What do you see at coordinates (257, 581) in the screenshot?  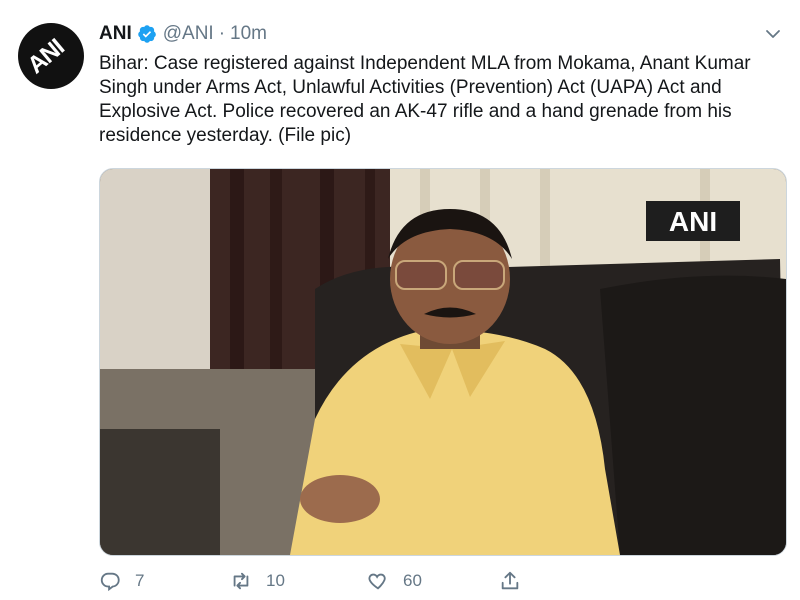 I see `retweet-button: 10` at bounding box center [257, 581].